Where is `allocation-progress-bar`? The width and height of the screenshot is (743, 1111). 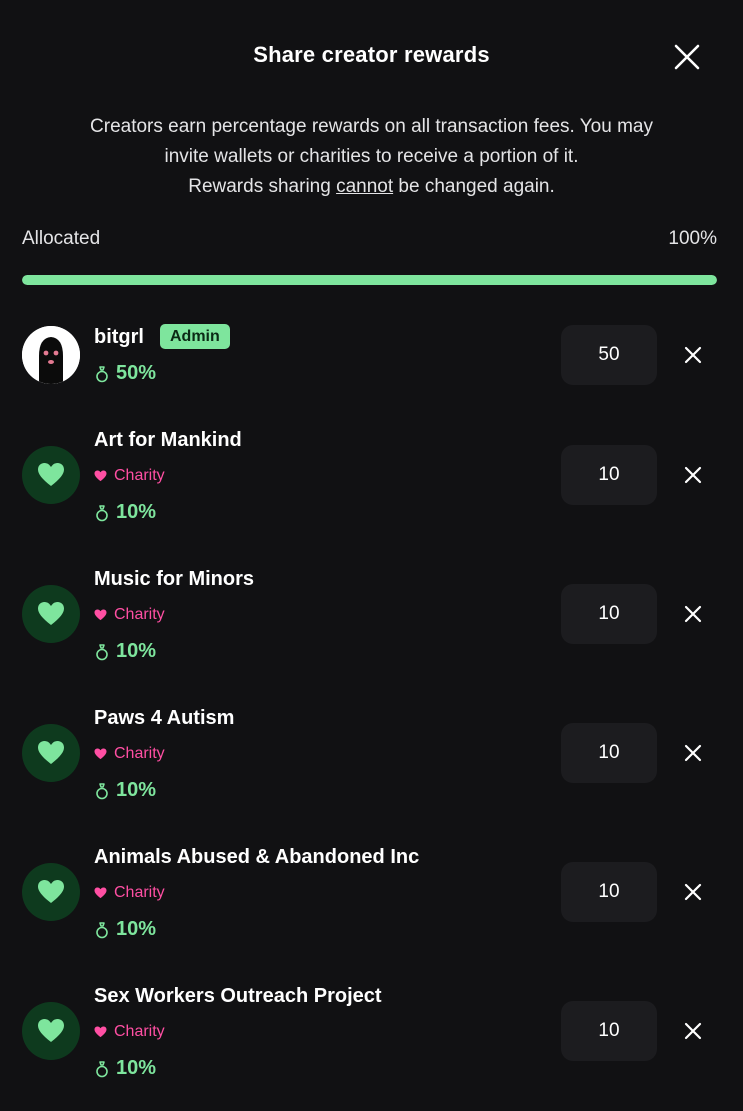
allocation-progress-bar is located at coordinates (369, 280).